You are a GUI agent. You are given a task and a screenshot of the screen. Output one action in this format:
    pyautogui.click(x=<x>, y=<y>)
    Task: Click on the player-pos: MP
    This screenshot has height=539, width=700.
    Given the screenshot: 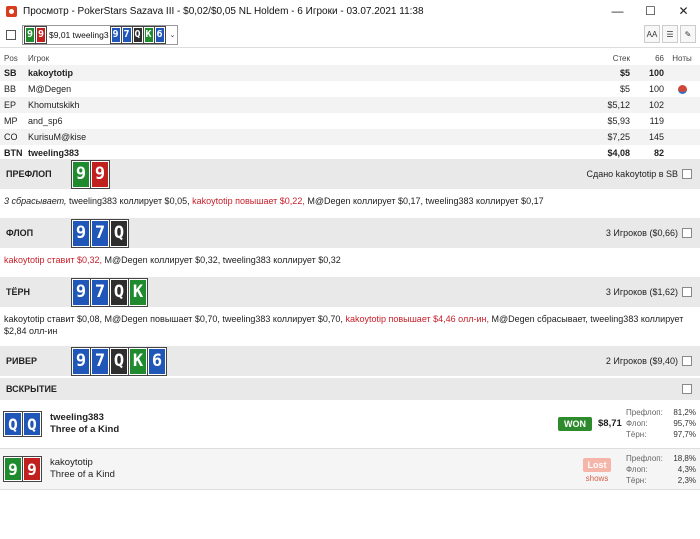 What is the action you would take?
    pyautogui.click(x=11, y=121)
    